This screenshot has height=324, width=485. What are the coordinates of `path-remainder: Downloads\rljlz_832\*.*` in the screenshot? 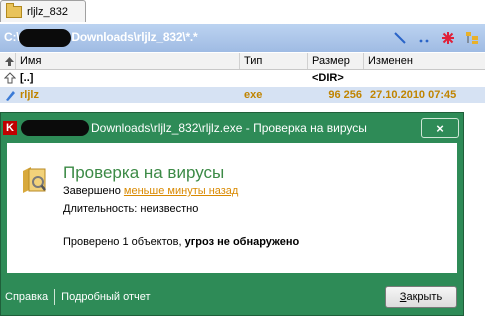 It's located at (134, 37).